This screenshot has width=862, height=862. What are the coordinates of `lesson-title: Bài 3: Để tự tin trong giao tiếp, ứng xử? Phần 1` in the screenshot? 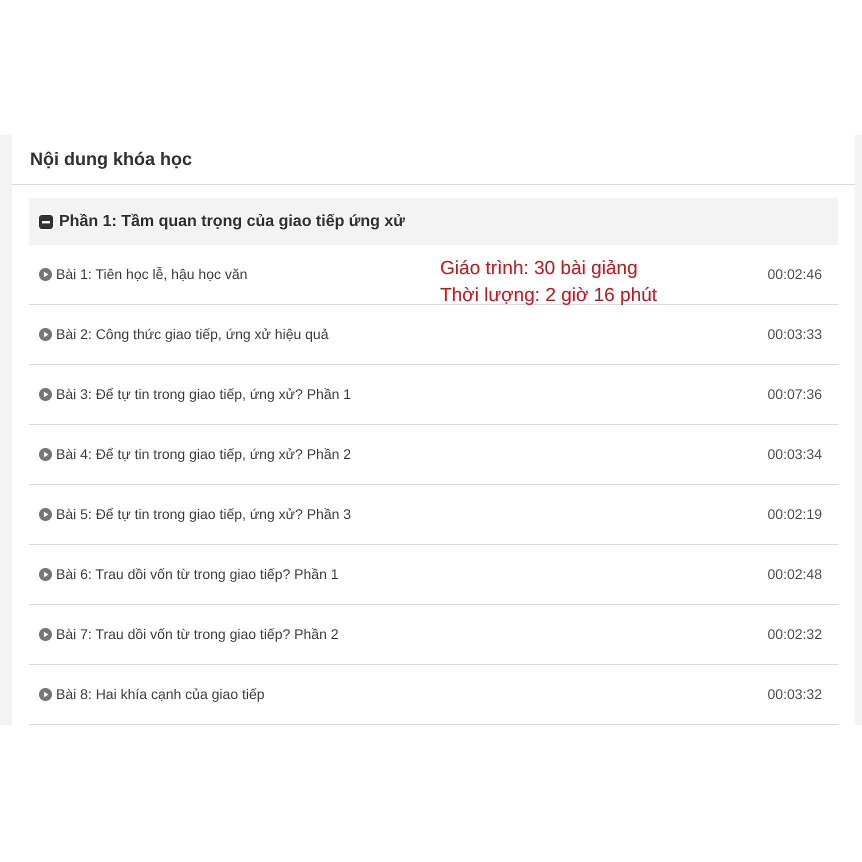 It's located at (204, 394).